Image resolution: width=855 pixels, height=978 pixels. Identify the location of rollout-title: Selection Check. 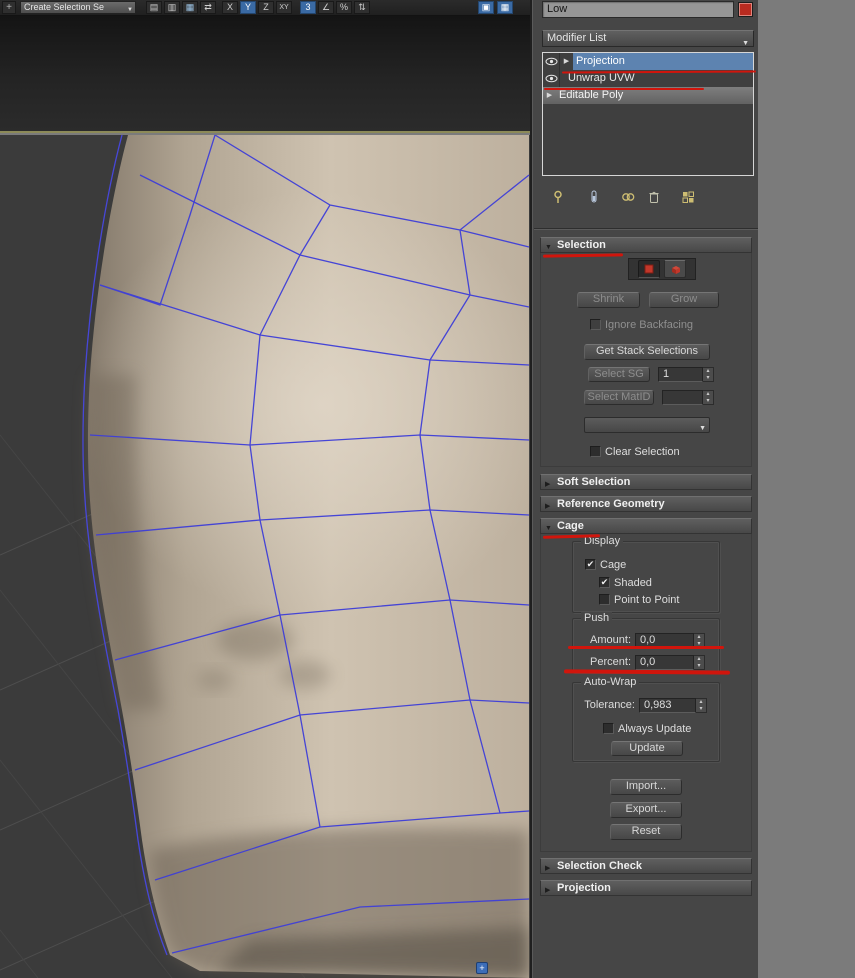
(599, 866).